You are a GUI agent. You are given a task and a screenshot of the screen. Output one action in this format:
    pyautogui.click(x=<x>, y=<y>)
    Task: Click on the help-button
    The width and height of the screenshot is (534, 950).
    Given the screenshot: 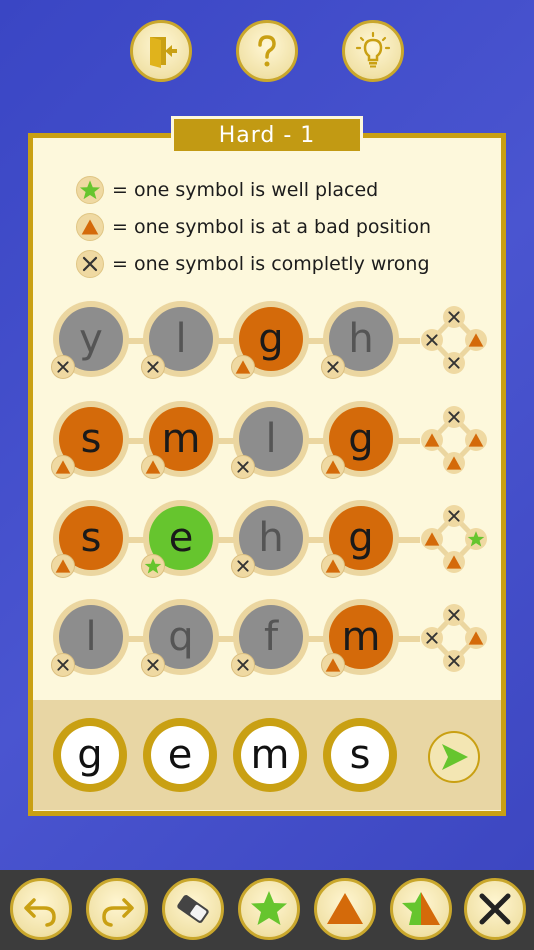 What is the action you would take?
    pyautogui.click(x=267, y=51)
    